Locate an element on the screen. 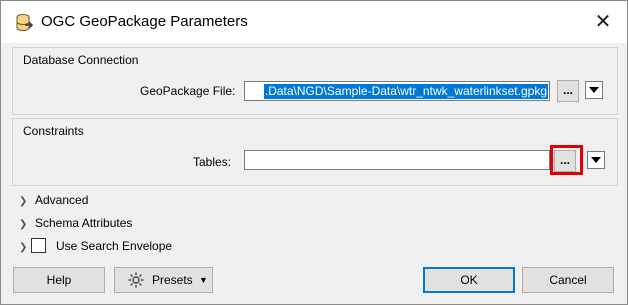  schema-attributes-expander: ❯ Schema Attributes is located at coordinates (75, 223).